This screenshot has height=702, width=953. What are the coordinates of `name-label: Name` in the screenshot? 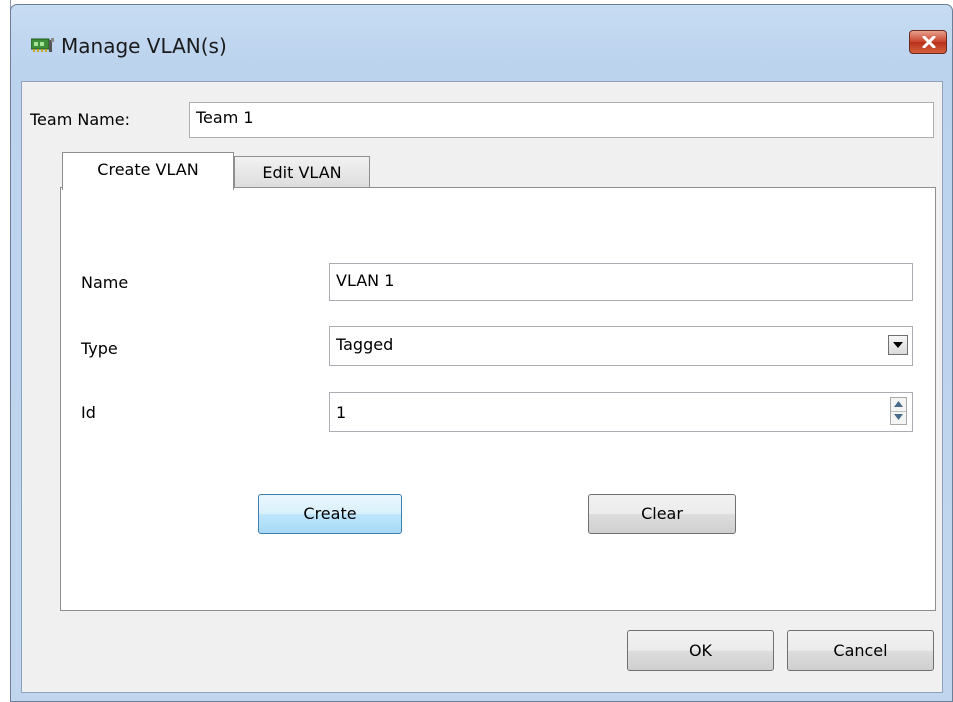 It's located at (105, 282).